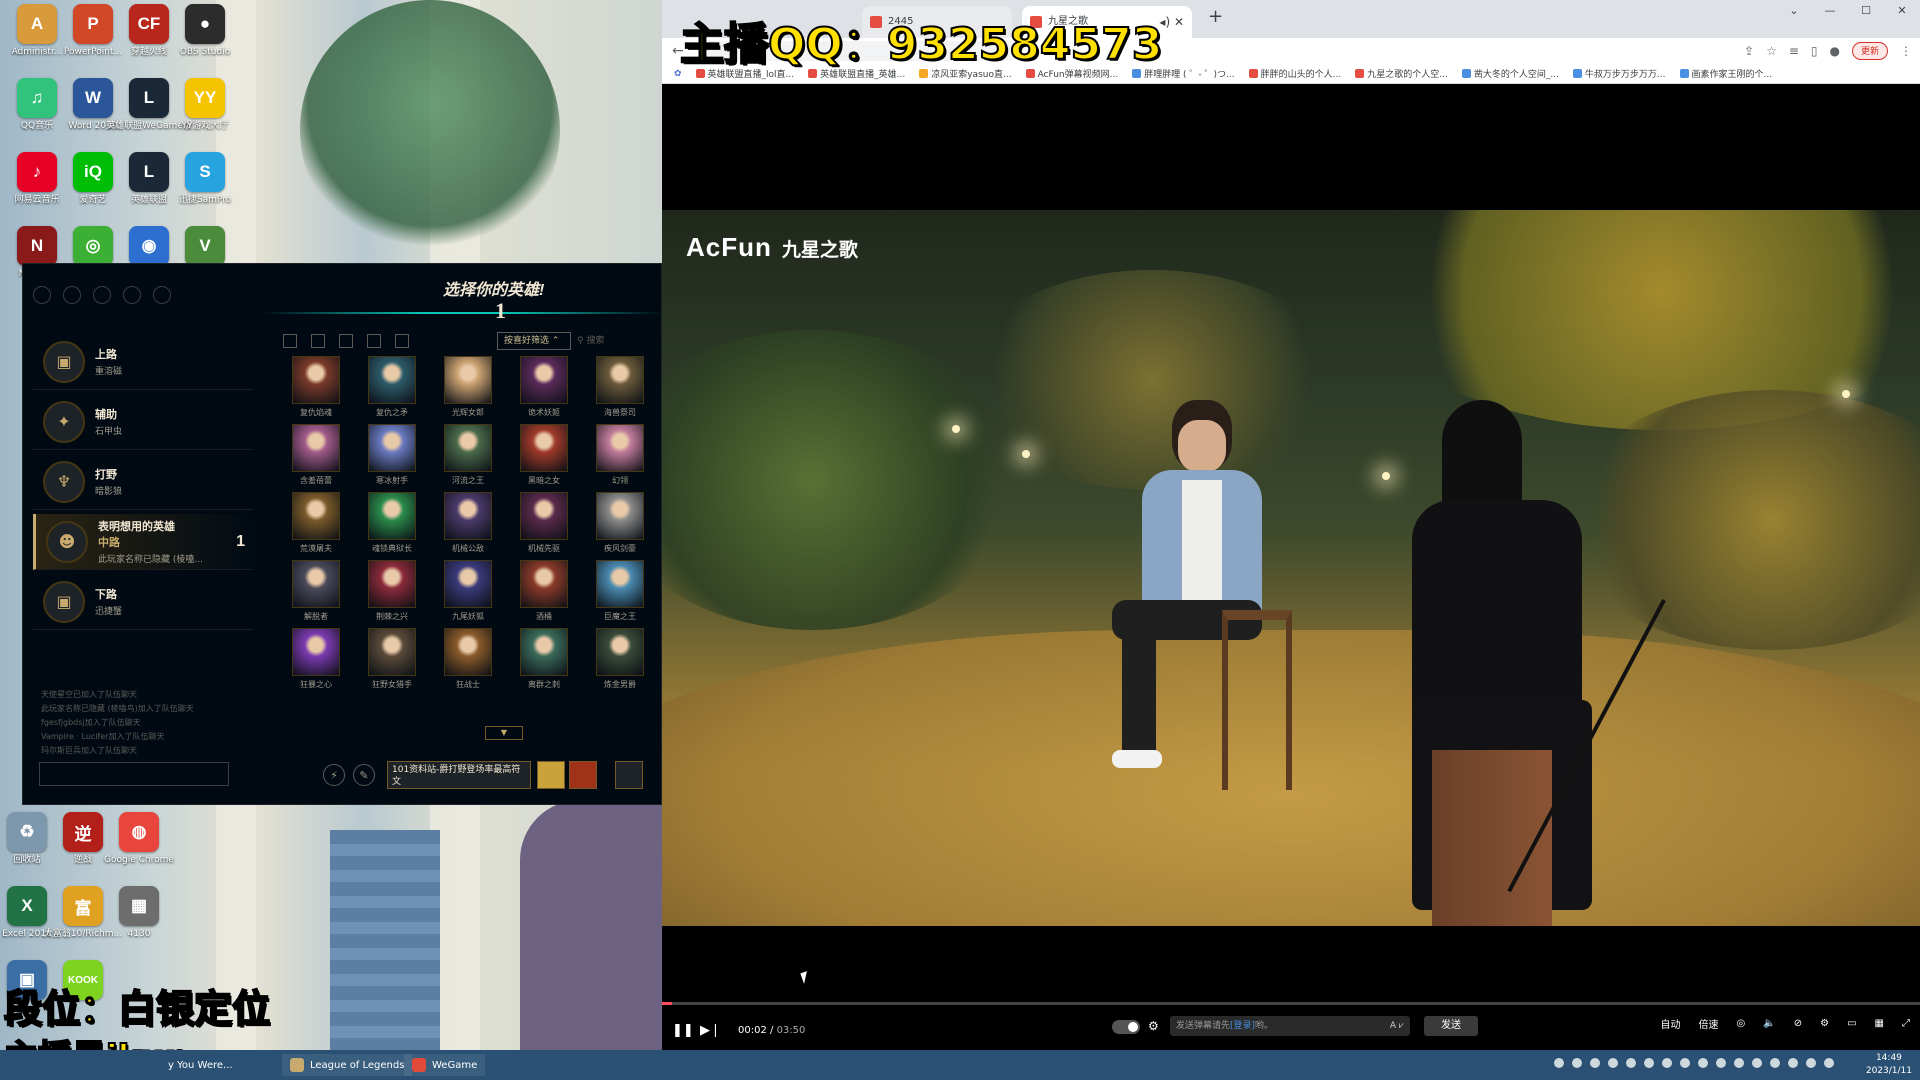  Describe the element at coordinates (29, 839) in the screenshot. I see `desktop-icon: ♻ 回收站` at that location.